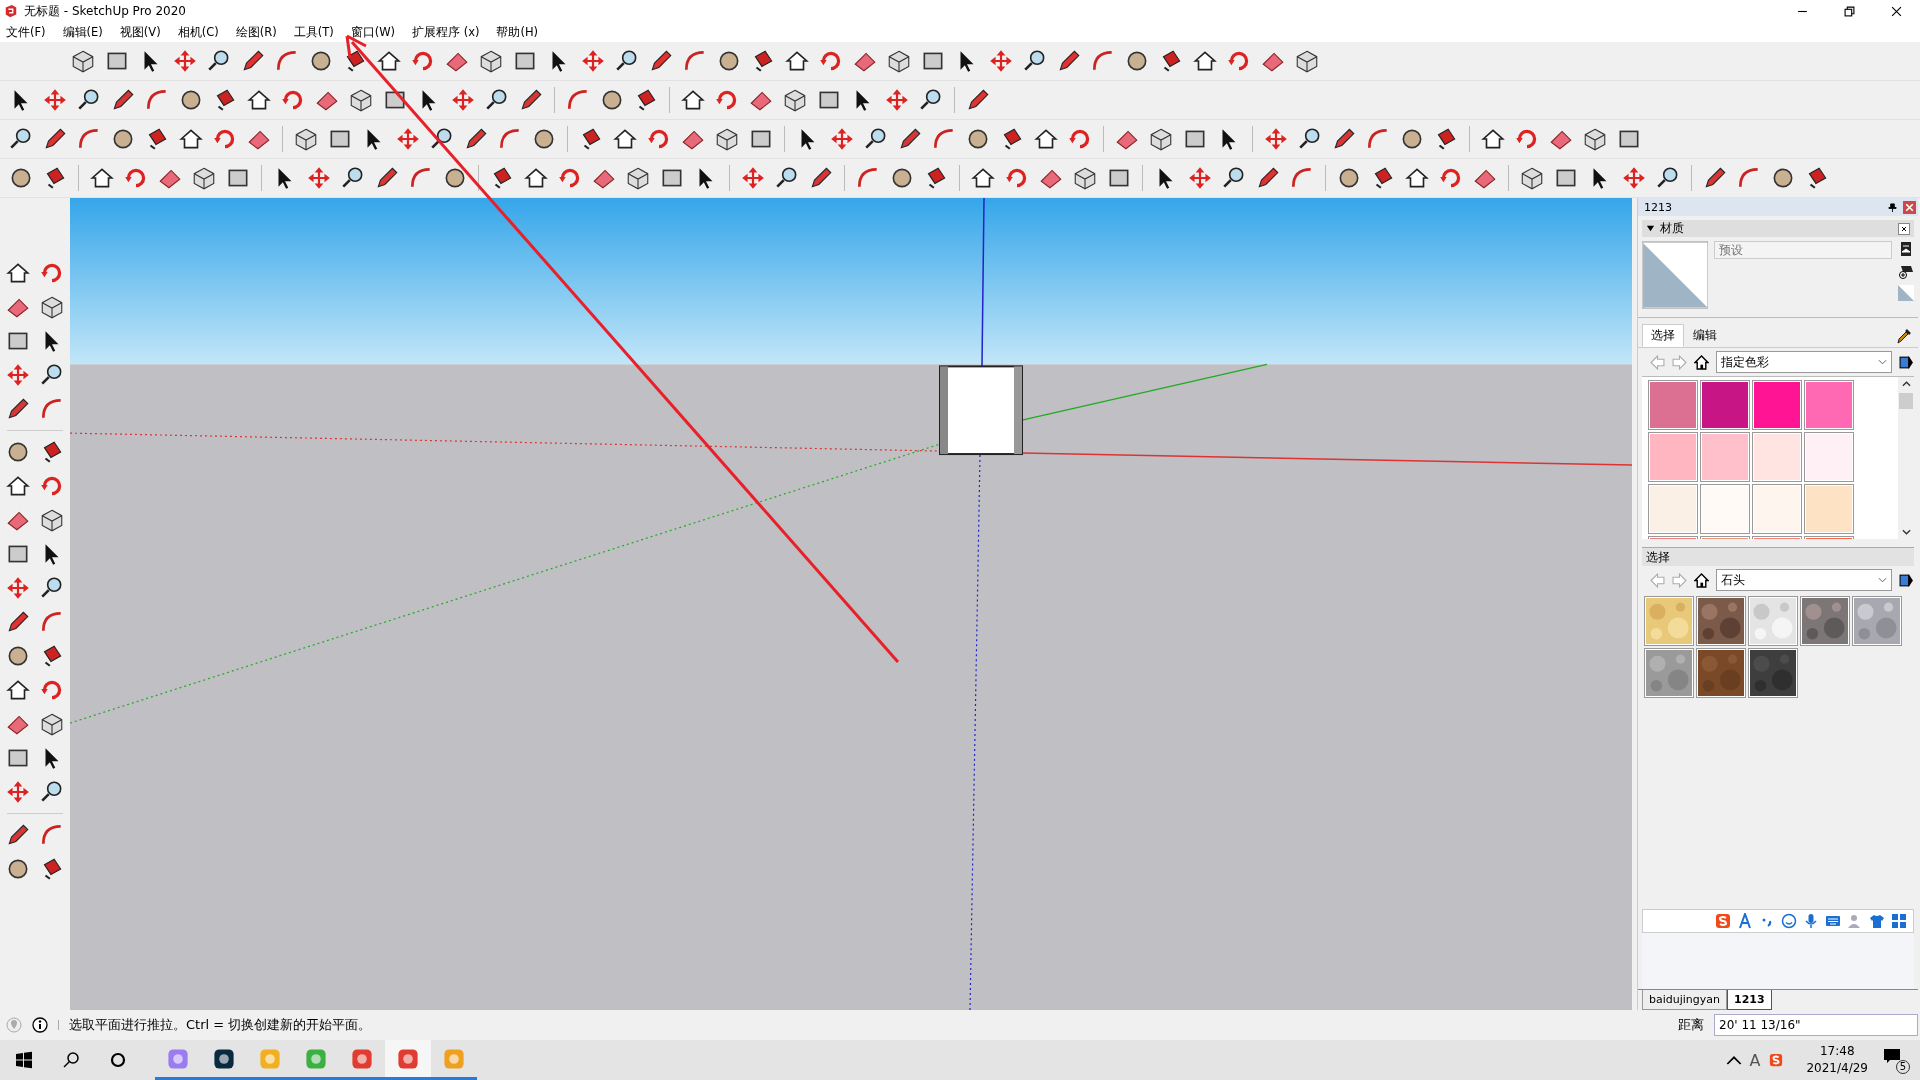 This screenshot has height=1080, width=1920. Describe the element at coordinates (224, 1058) in the screenshot. I see `app-icon` at that location.